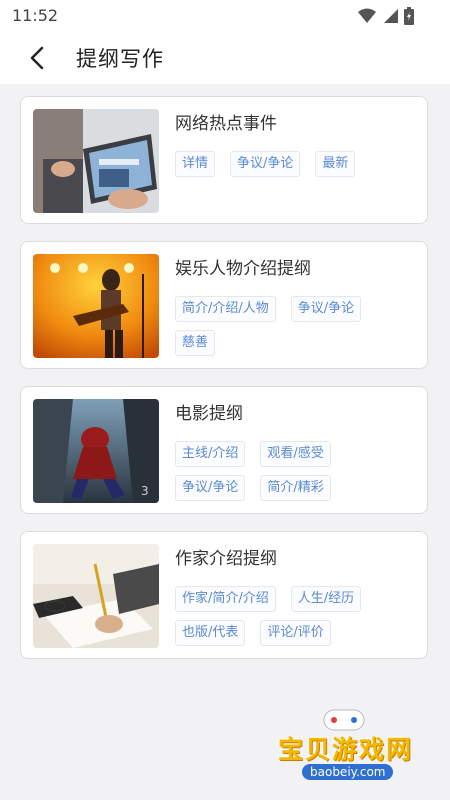 The width and height of the screenshot is (450, 800). I want to click on tag-chip: 最新, so click(335, 164).